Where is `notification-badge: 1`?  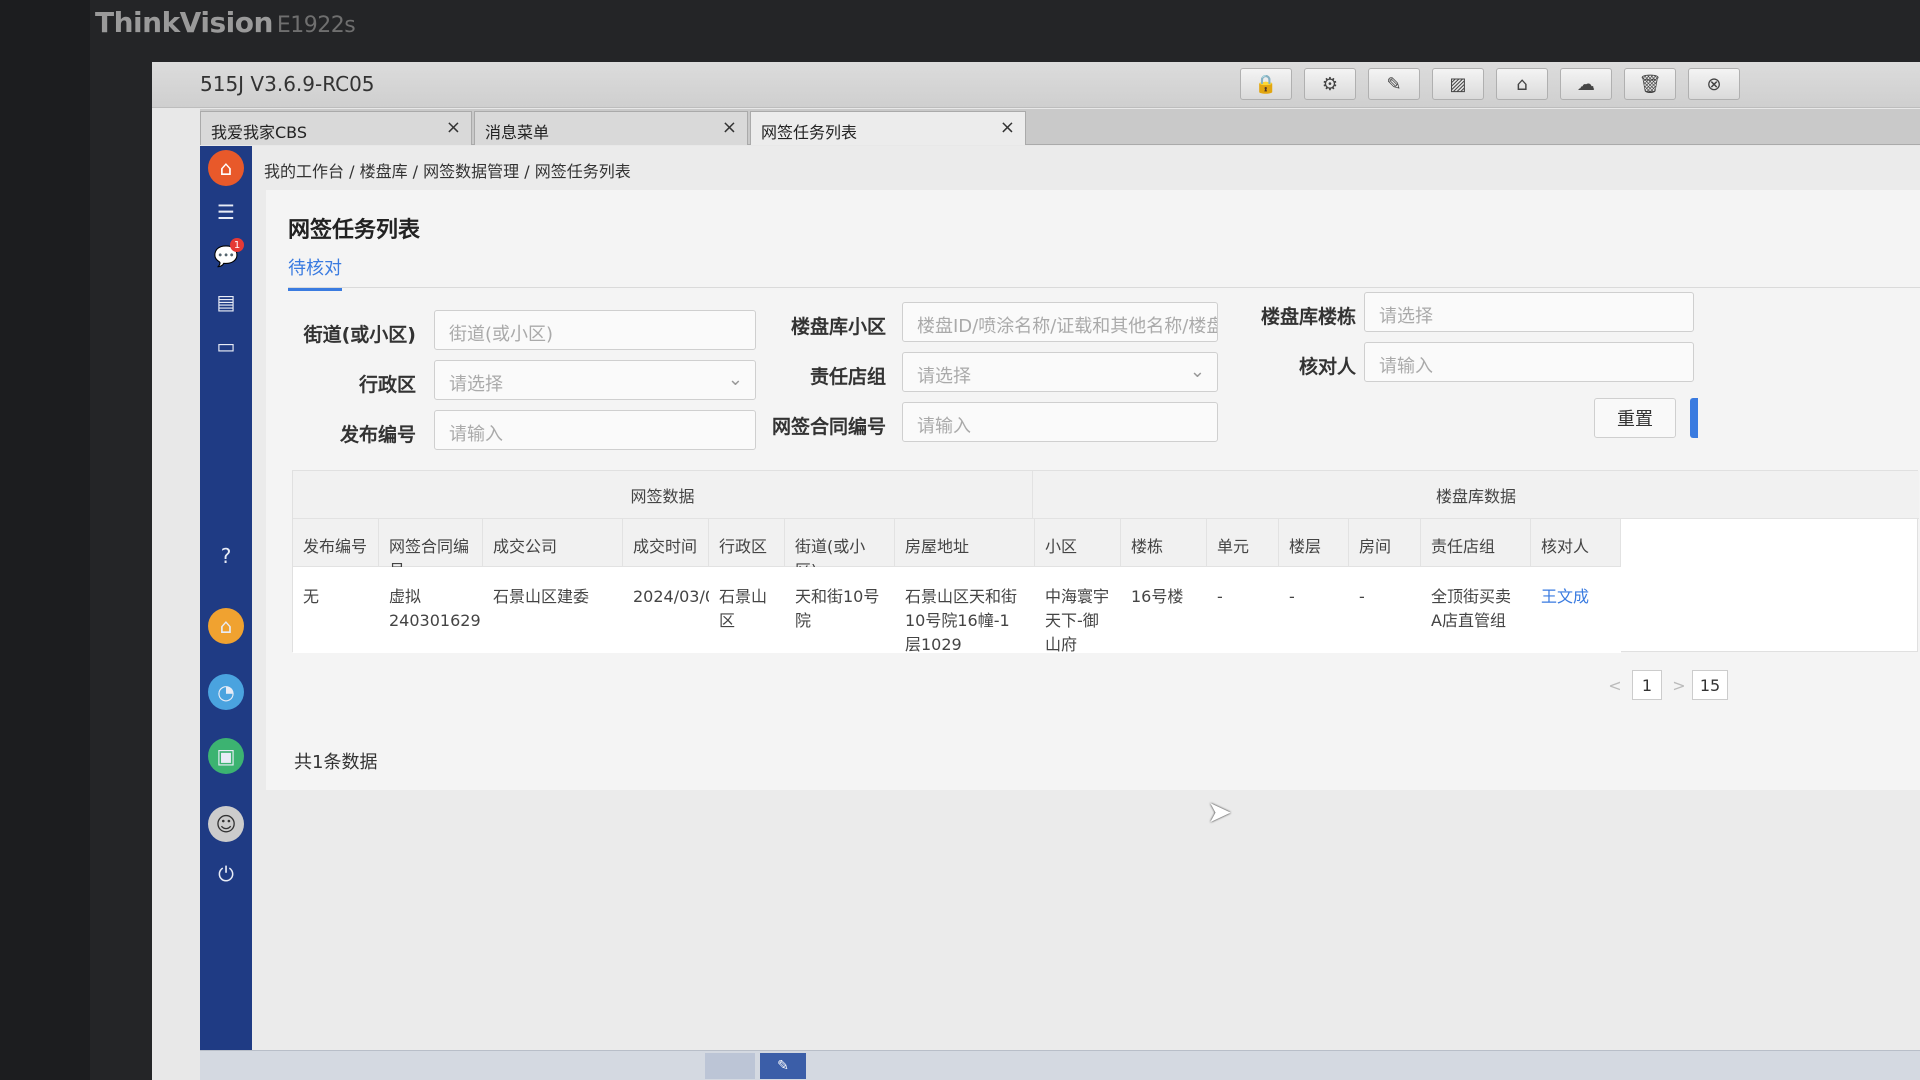 notification-badge: 1 is located at coordinates (237, 245).